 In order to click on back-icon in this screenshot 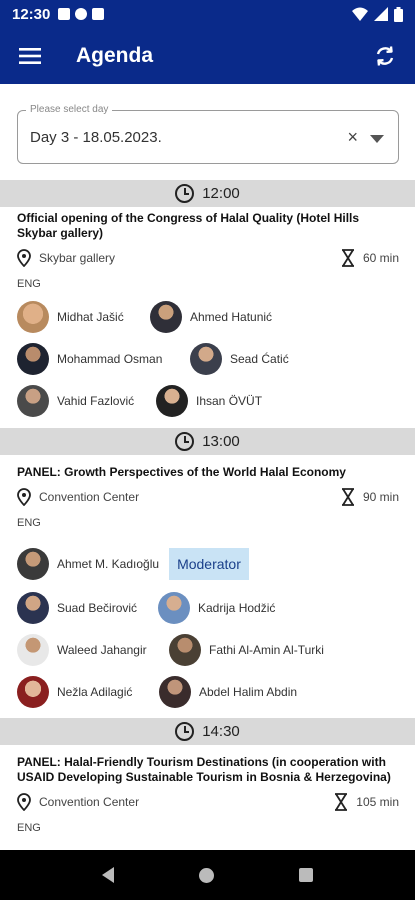, I will do `click(108, 875)`.